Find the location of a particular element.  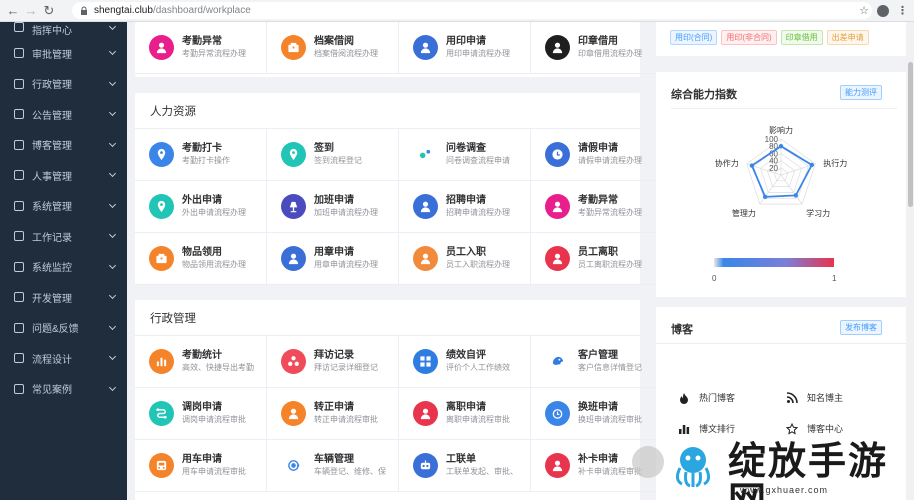

top-item: 档案借阅 档案借阅流程办理 is located at coordinates (333, 48).